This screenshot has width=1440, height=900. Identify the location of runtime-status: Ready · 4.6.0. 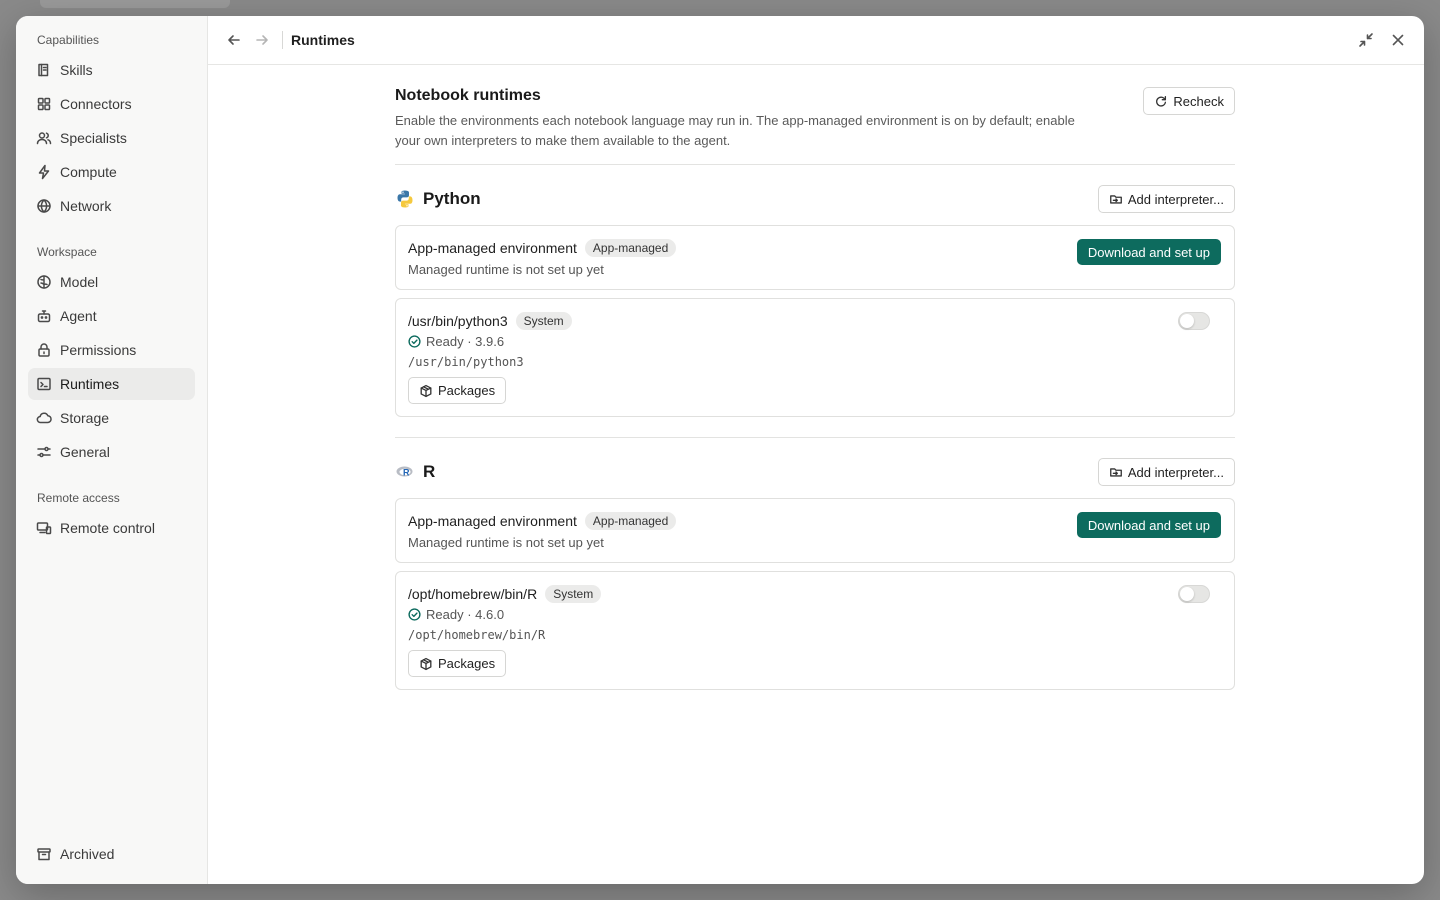
(815, 614).